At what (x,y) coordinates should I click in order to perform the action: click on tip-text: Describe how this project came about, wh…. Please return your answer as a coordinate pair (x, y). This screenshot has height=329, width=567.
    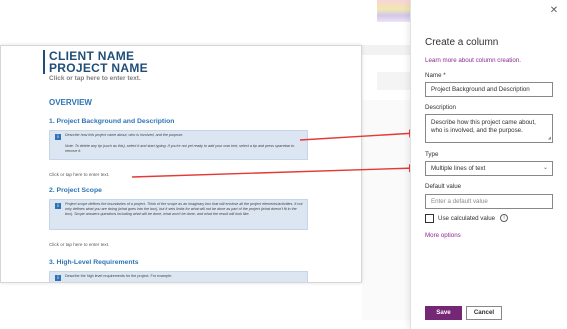
    Looking at the image, I should click on (124, 135).